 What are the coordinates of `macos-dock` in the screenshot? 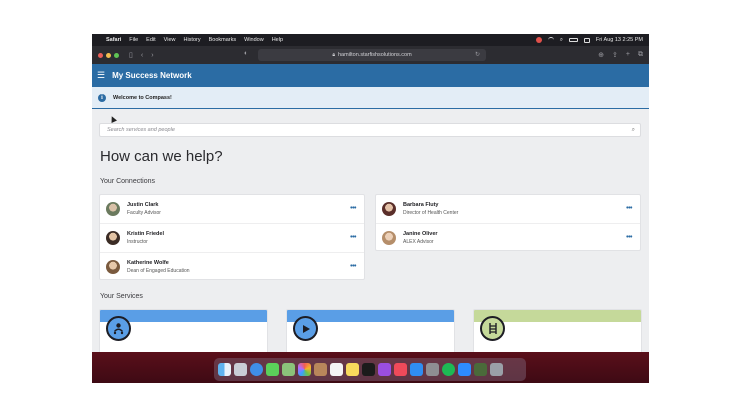 It's located at (370, 369).